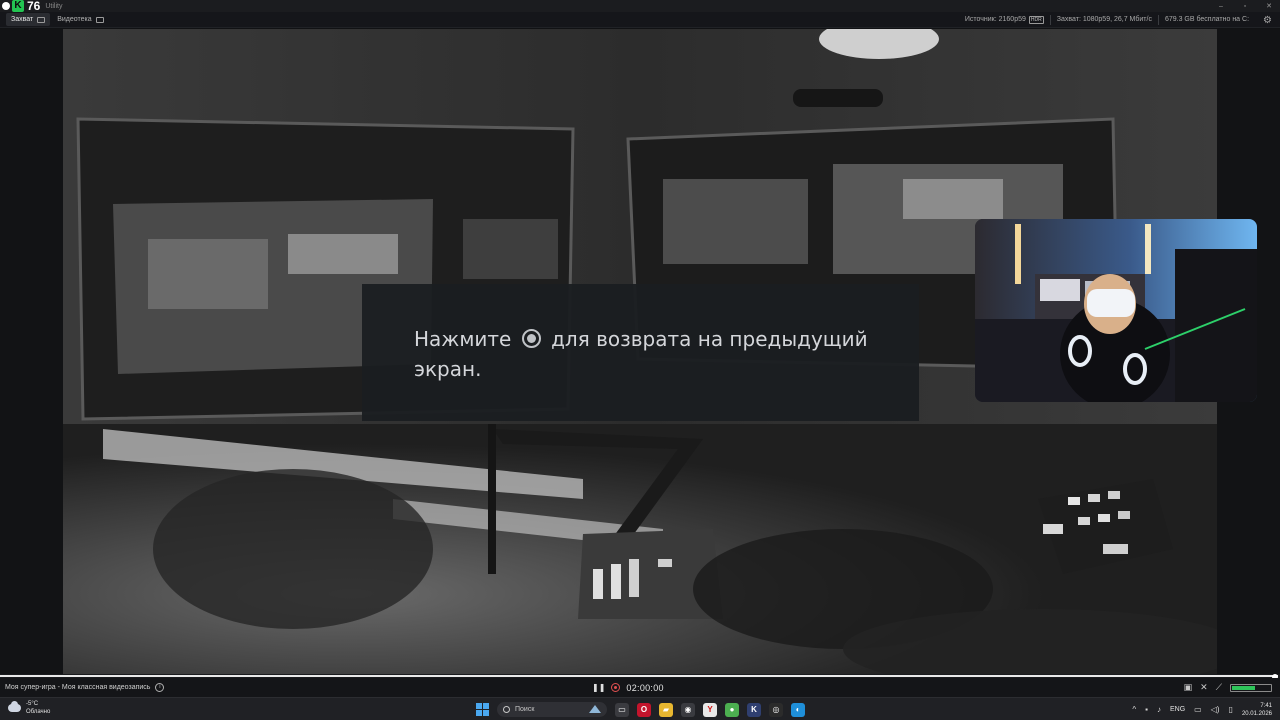  I want to click on circle-button-icon, so click(531, 338).